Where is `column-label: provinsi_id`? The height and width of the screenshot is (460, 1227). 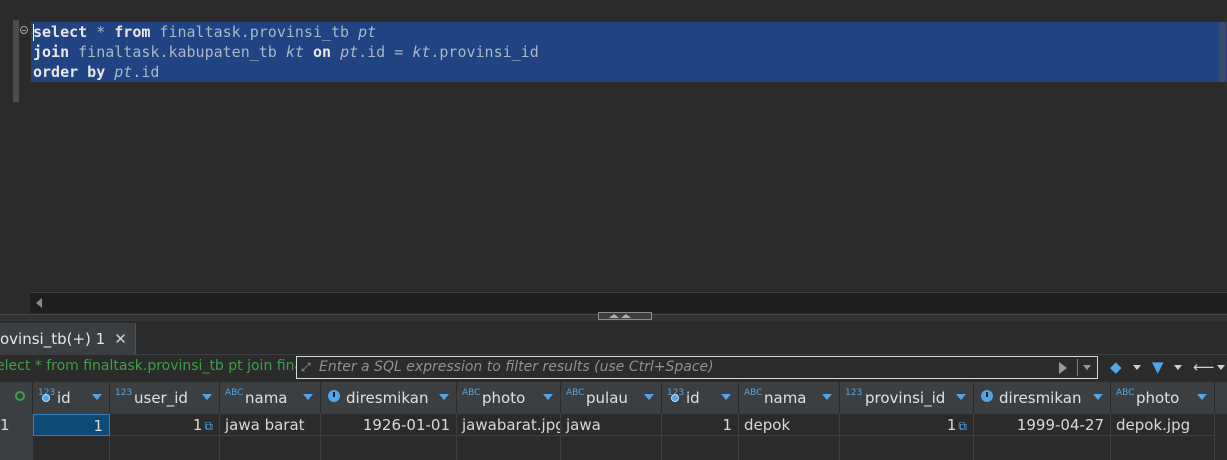 column-label: provinsi_id is located at coordinates (905, 398).